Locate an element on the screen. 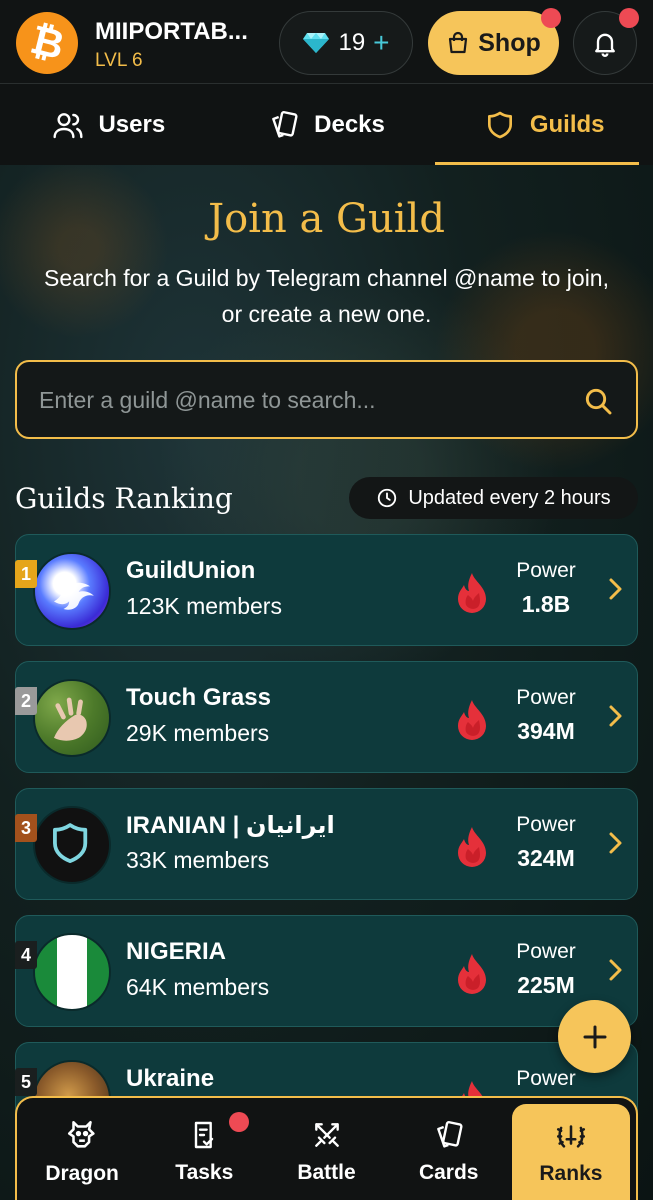 This screenshot has height=1200, width=653. diamond-icon is located at coordinates (316, 43).